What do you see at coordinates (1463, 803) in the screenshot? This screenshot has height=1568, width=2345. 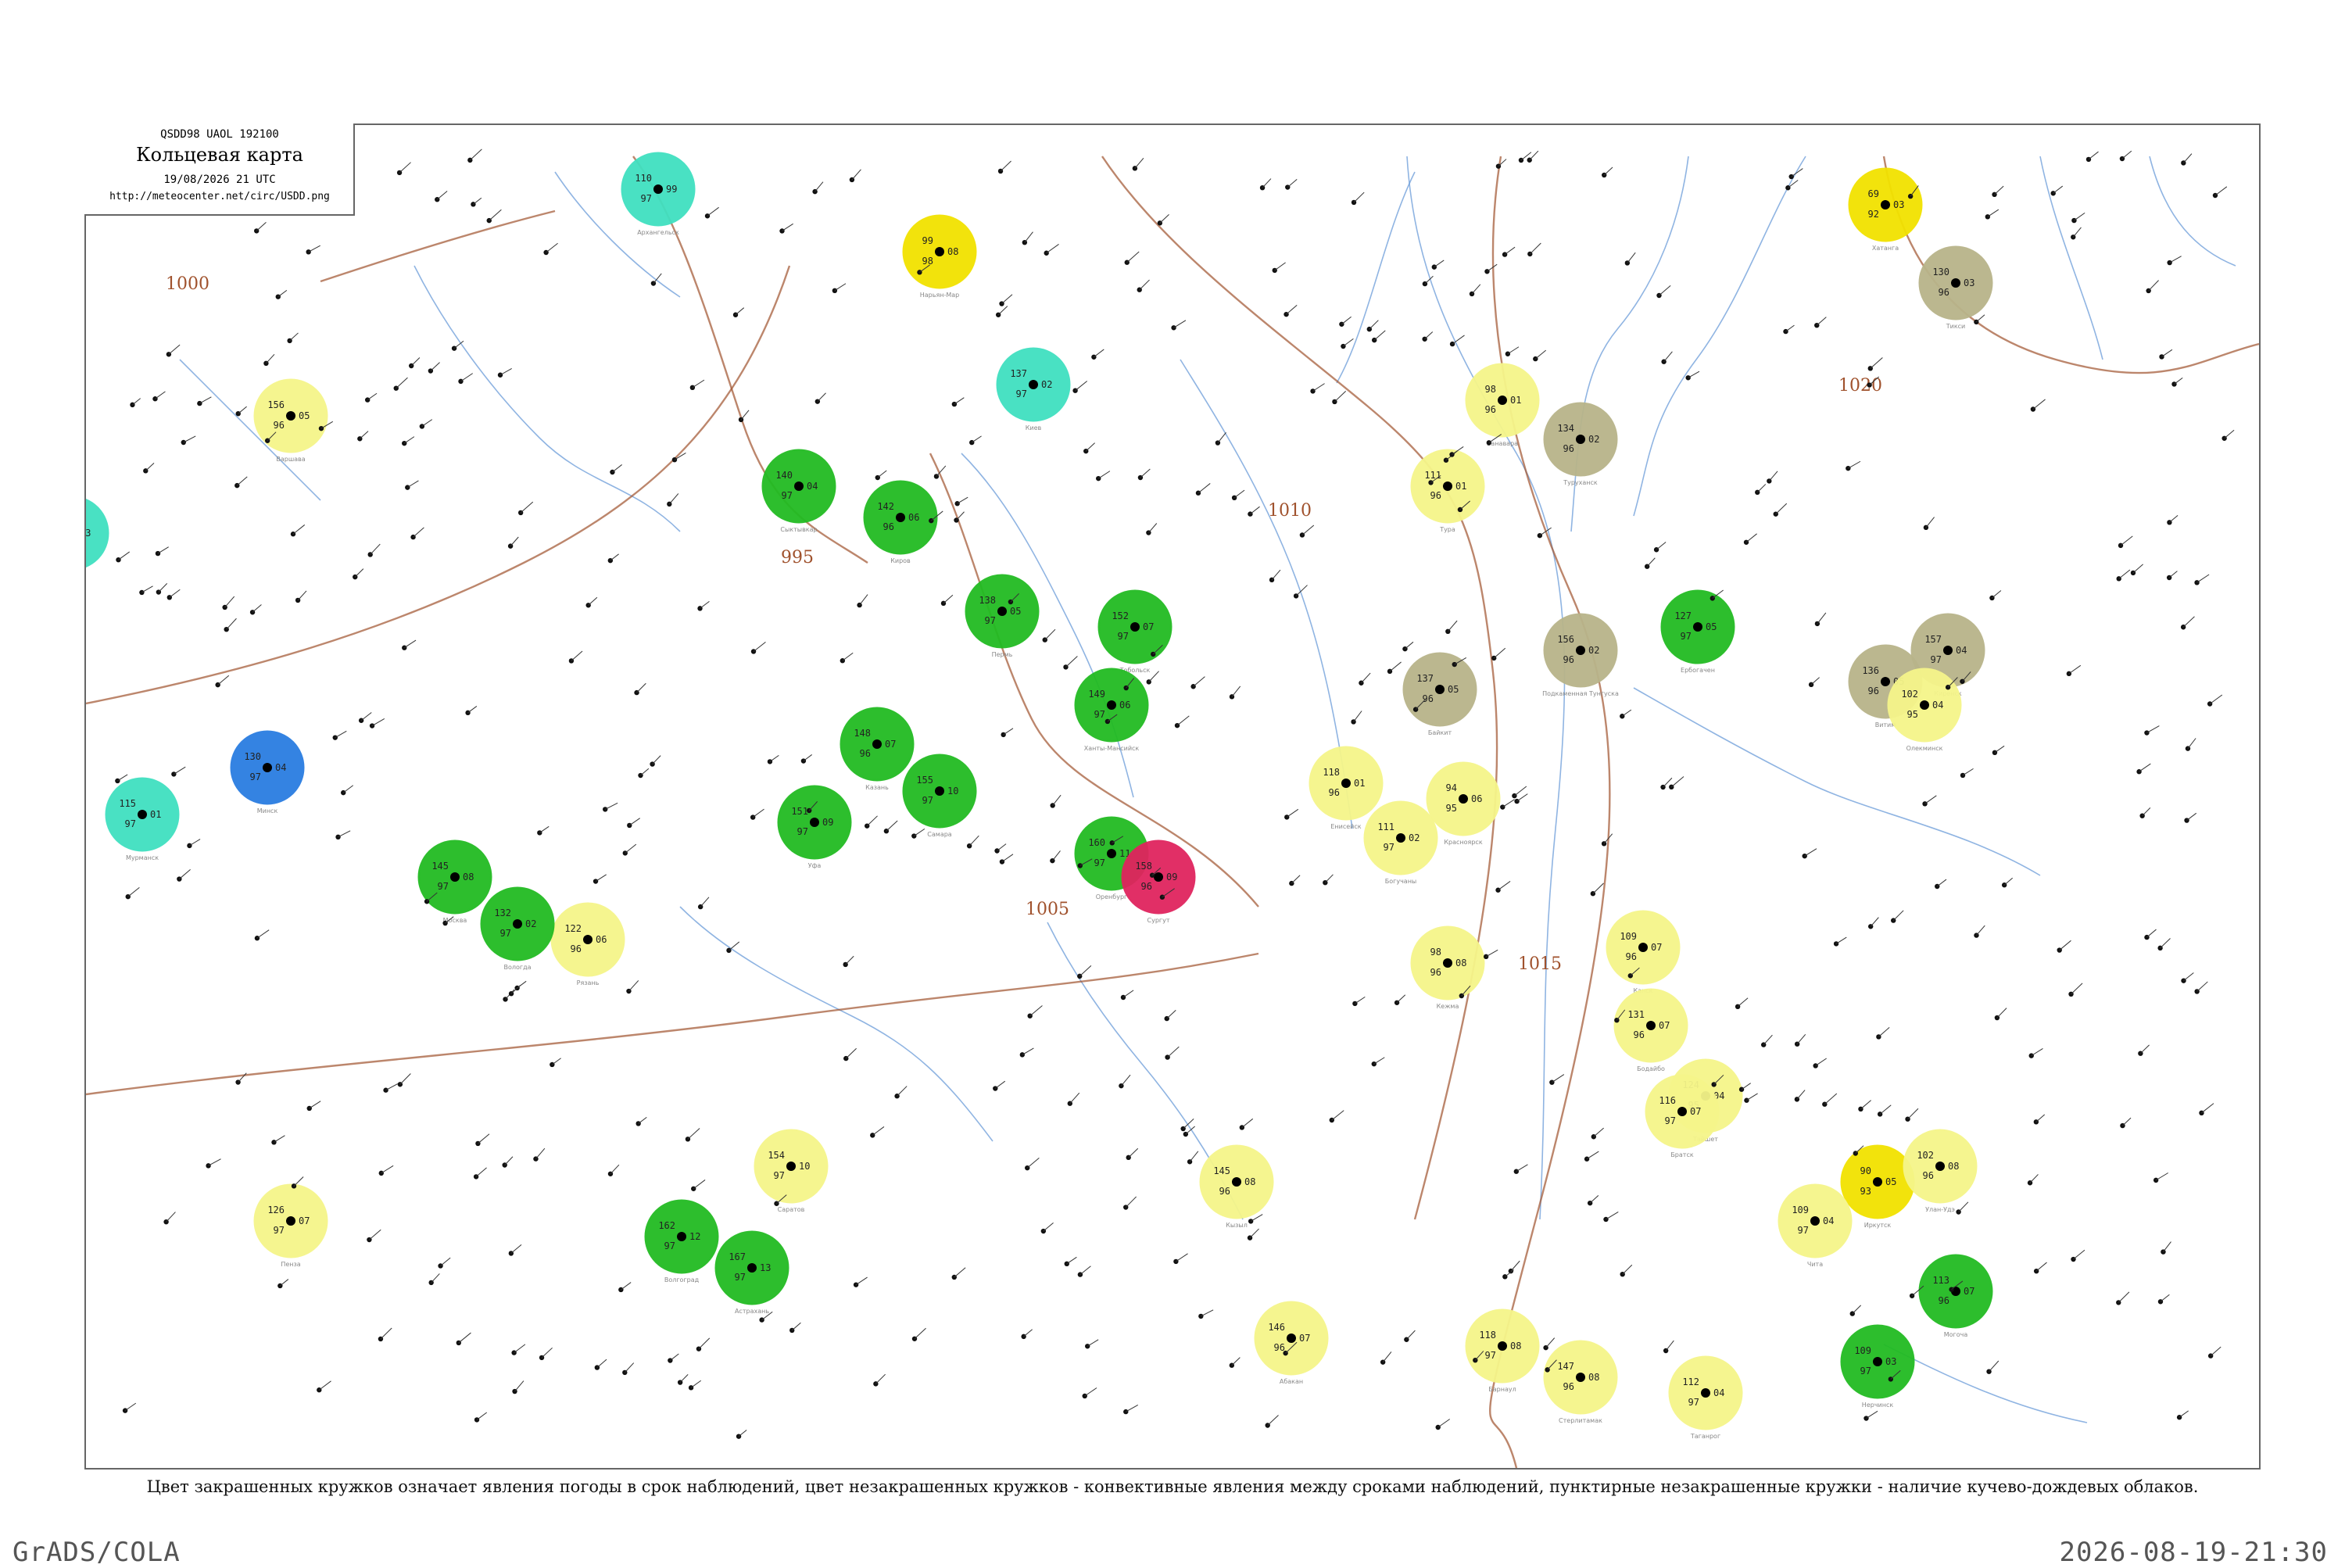 I see `station-marker: 94 95 06 Красноярск` at bounding box center [1463, 803].